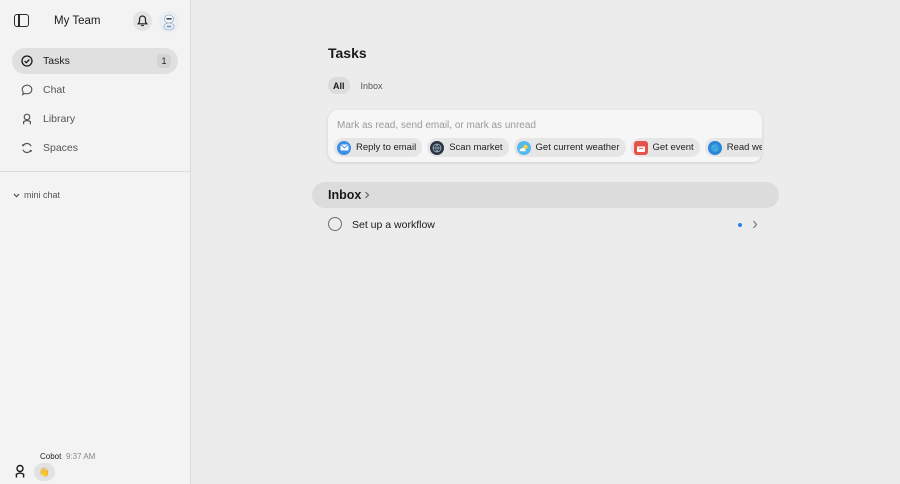  Describe the element at coordinates (673, 147) in the screenshot. I see `chip-label: Get event` at that location.